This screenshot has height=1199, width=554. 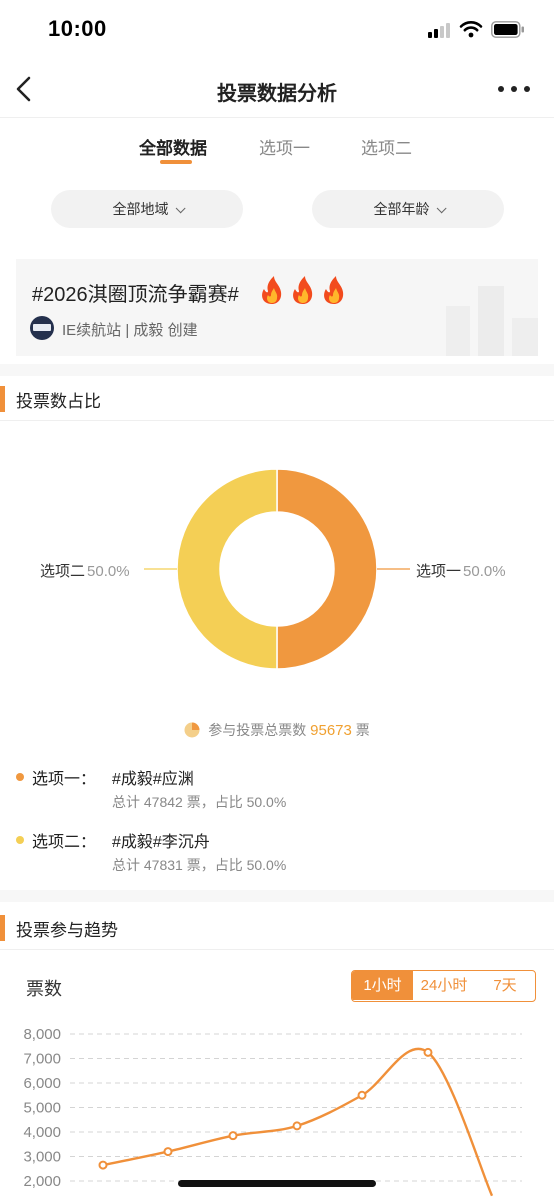 What do you see at coordinates (382, 985) in the screenshot?
I see `range-1h-button: 1小时` at bounding box center [382, 985].